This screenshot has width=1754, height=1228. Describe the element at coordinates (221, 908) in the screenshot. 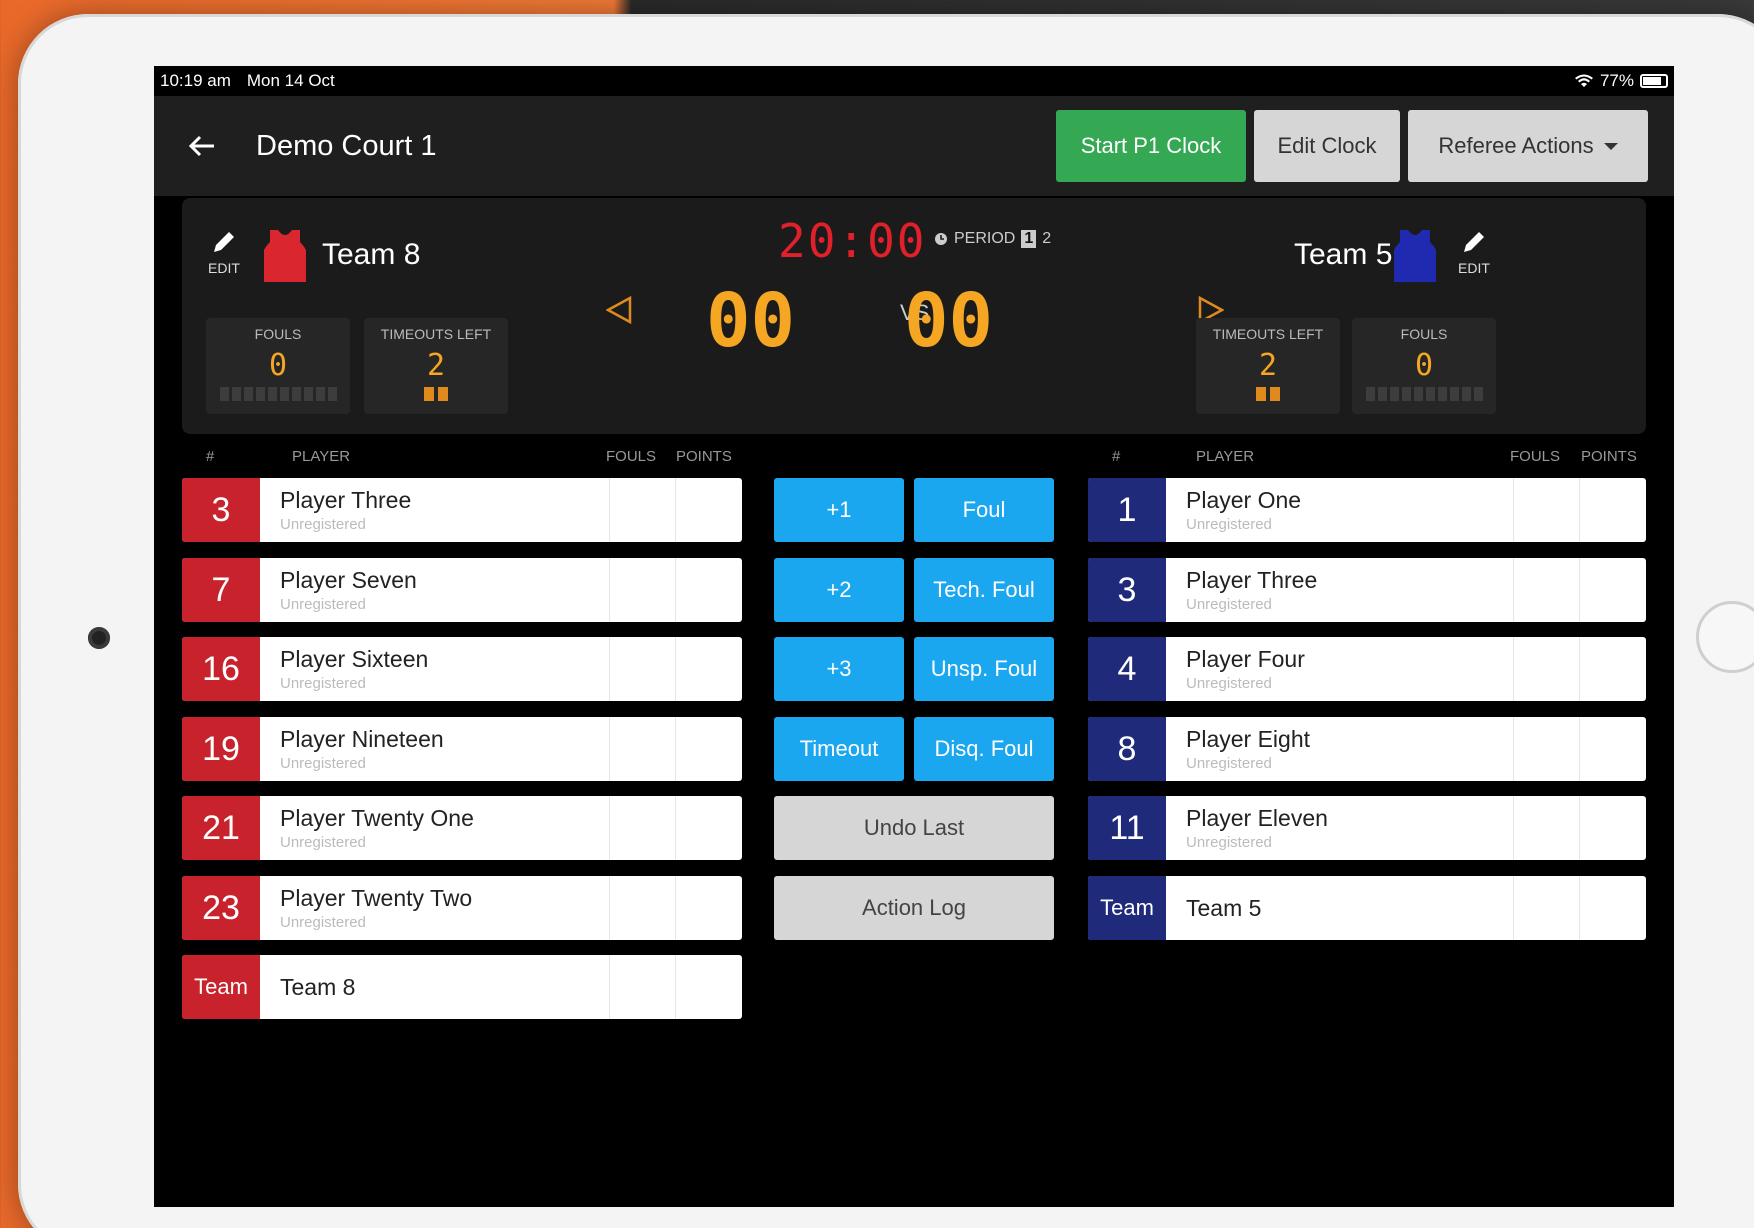

I see `player-number: 23` at that location.